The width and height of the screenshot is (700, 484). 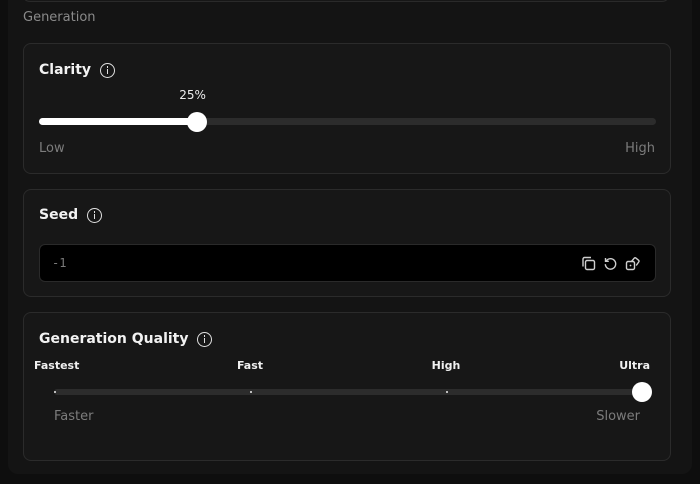 I want to click on clarity-value-label: 25%, so click(x=192, y=95).